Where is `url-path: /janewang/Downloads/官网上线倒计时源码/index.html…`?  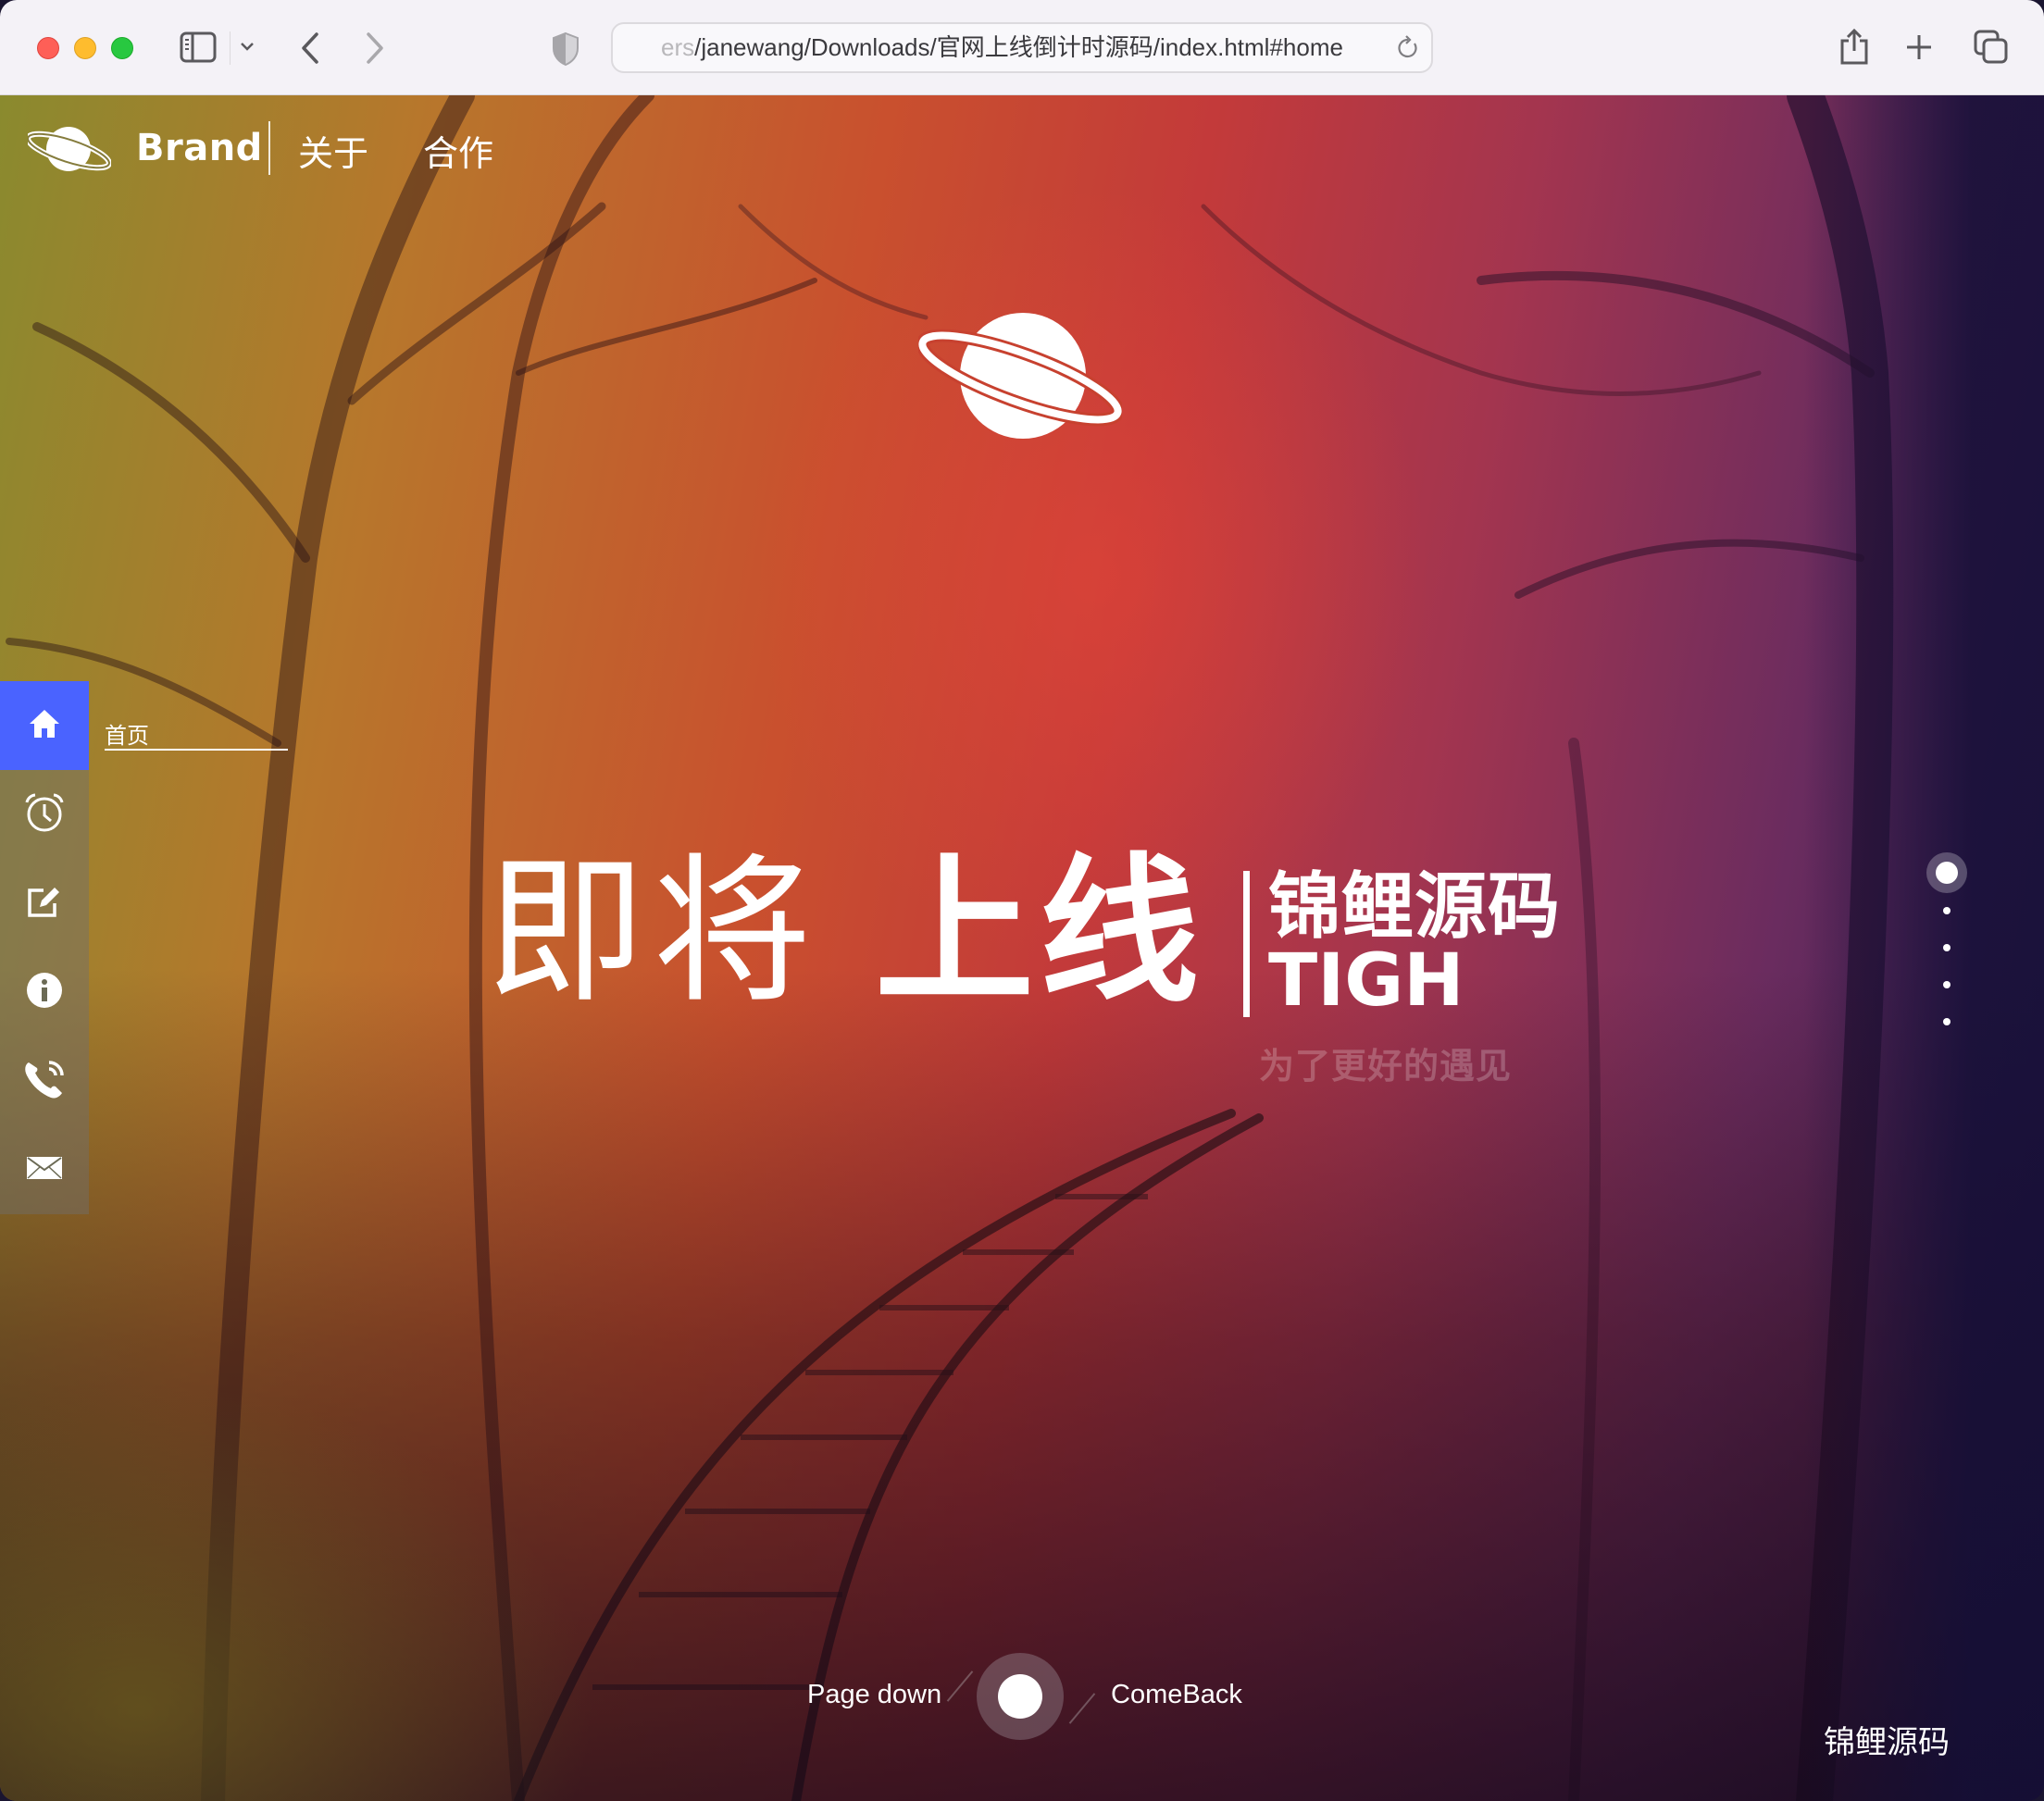
url-path: /janewang/Downloads/官网上线倒计时源码/index.html… is located at coordinates (1018, 47).